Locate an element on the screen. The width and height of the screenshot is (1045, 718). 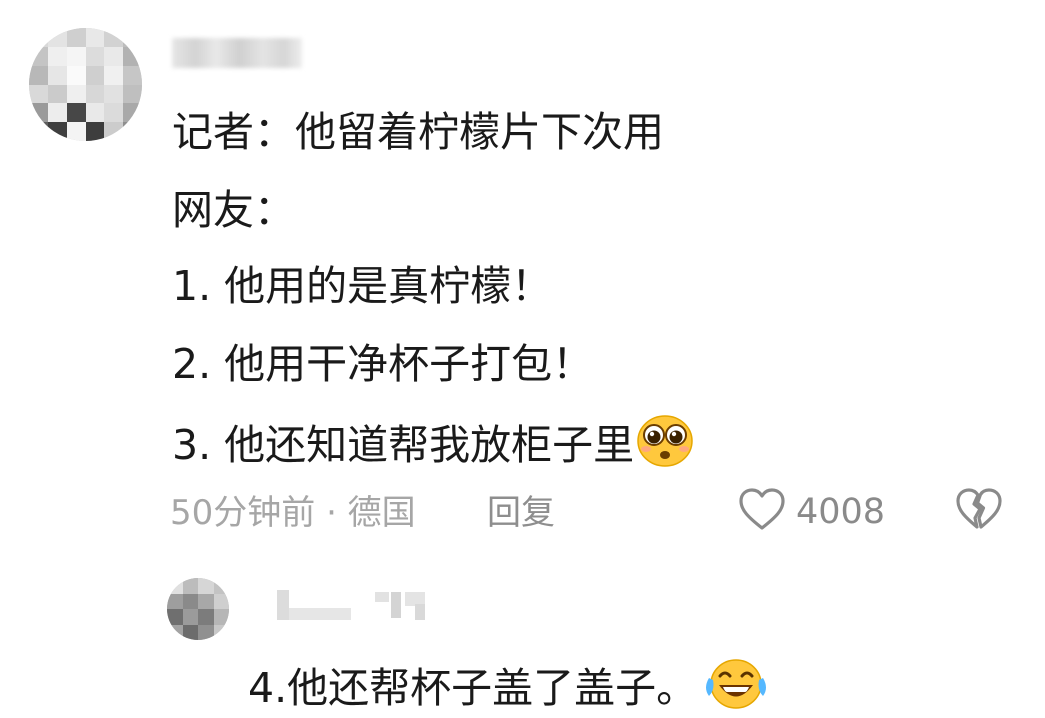
reply-line: 4.他还帮杯子盖了盖子。 is located at coordinates (507, 685).